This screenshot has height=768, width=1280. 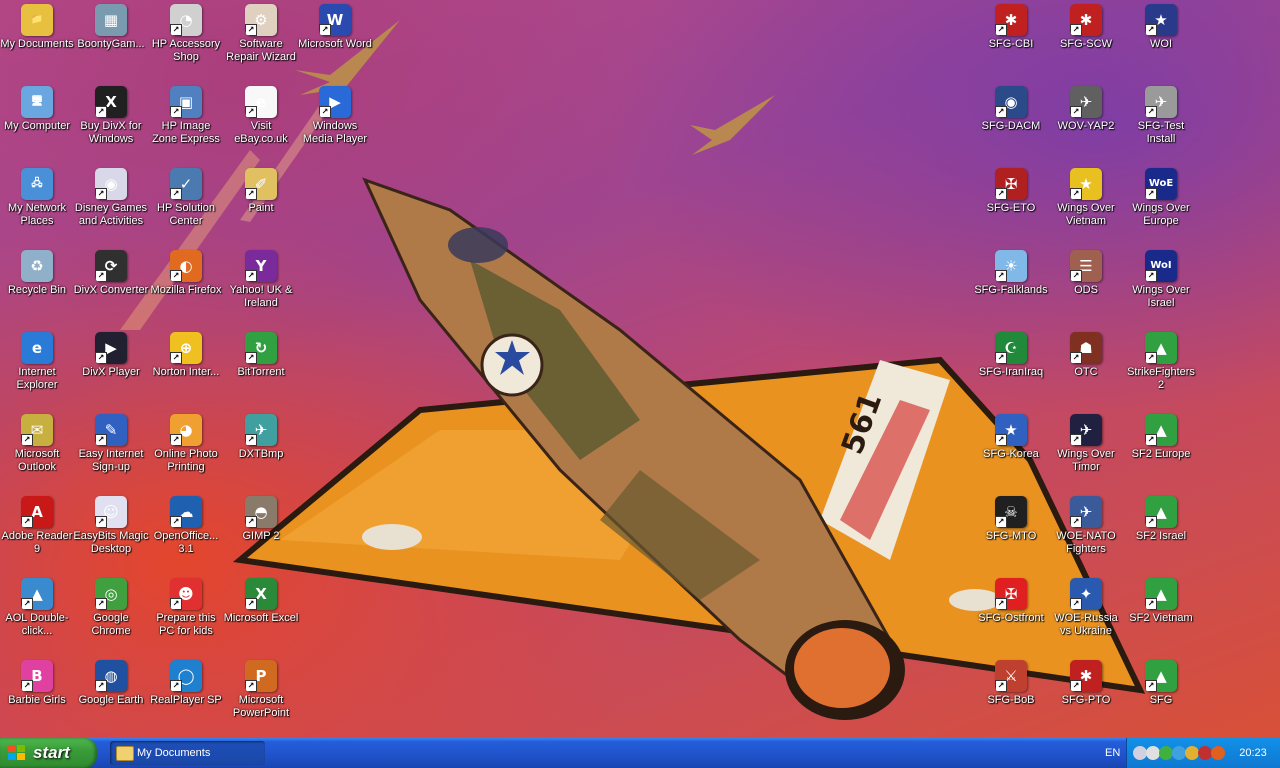 What do you see at coordinates (1153, 753) in the screenshot?
I see `network-x-icon` at bounding box center [1153, 753].